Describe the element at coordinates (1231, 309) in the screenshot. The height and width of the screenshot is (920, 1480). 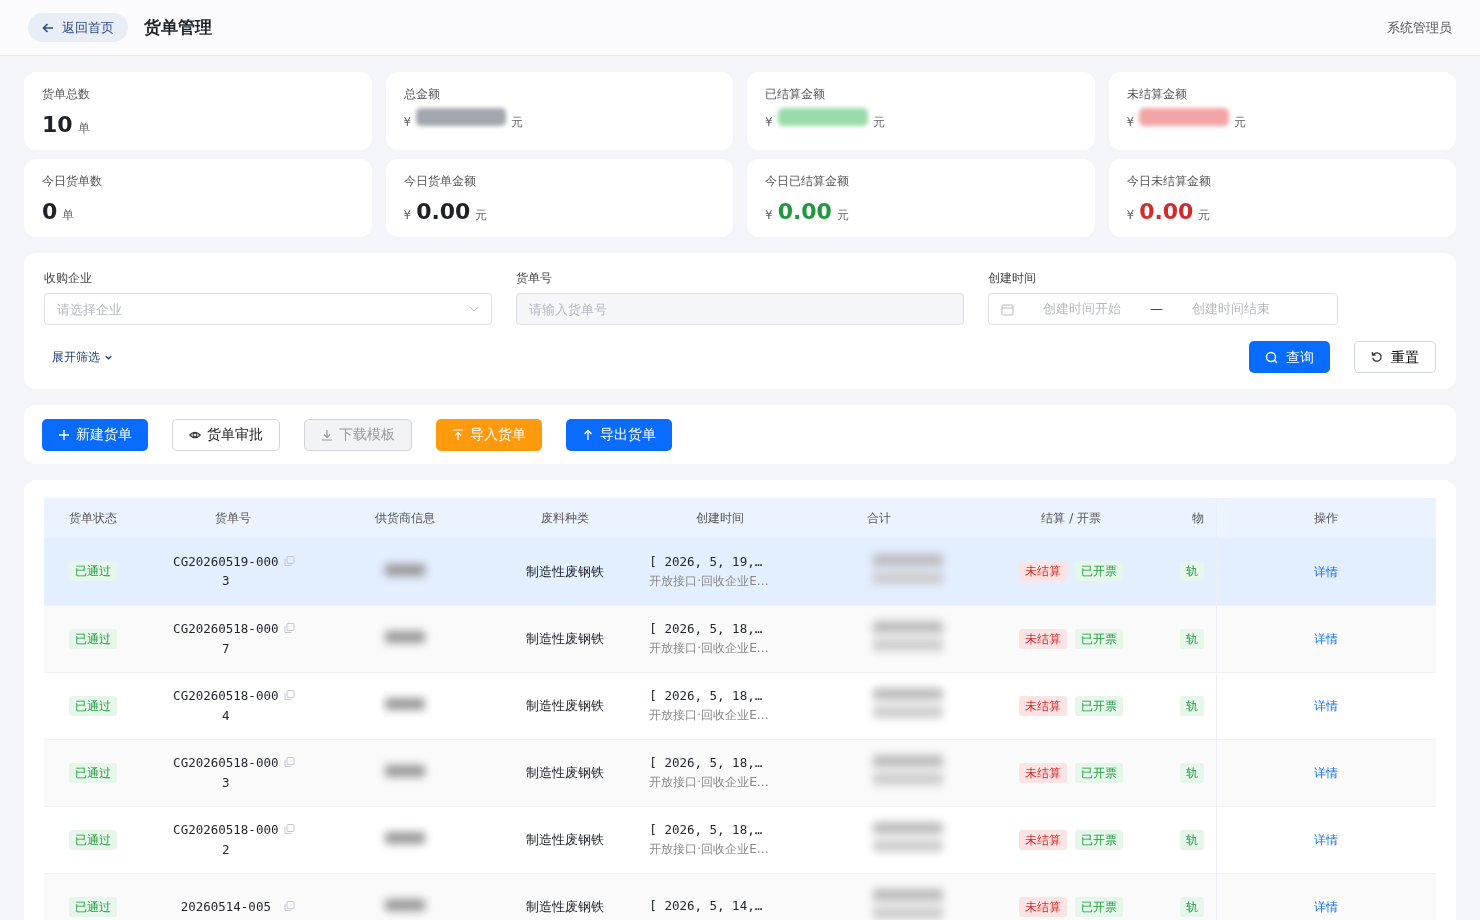
I see `end-date-input: 创建时间结束` at that location.